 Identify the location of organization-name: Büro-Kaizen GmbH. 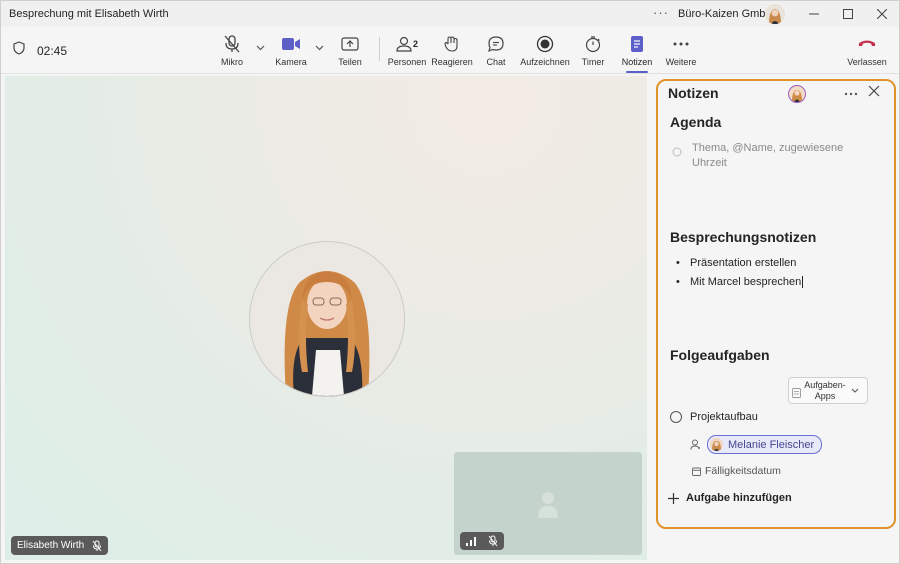
(725, 14).